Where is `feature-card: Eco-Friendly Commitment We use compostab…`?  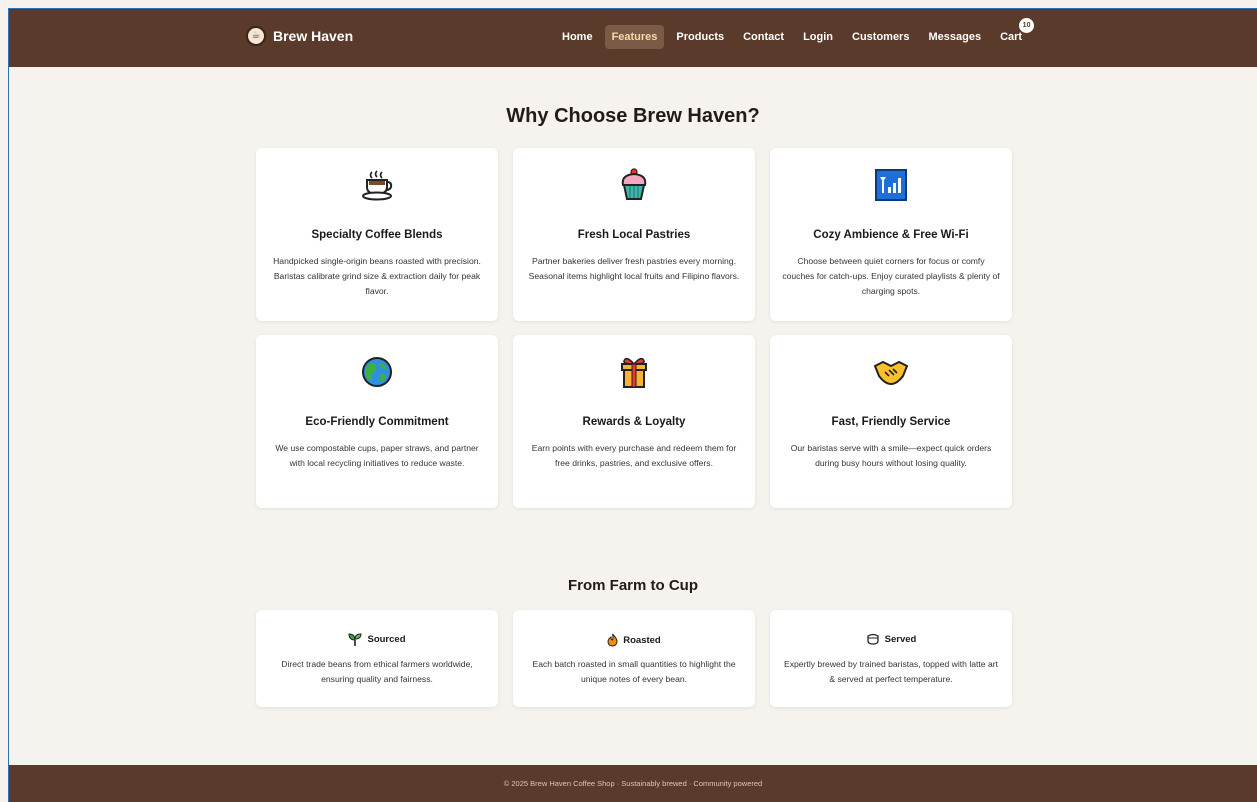
feature-card: Eco-Friendly Commitment We use compostab… is located at coordinates (377, 421).